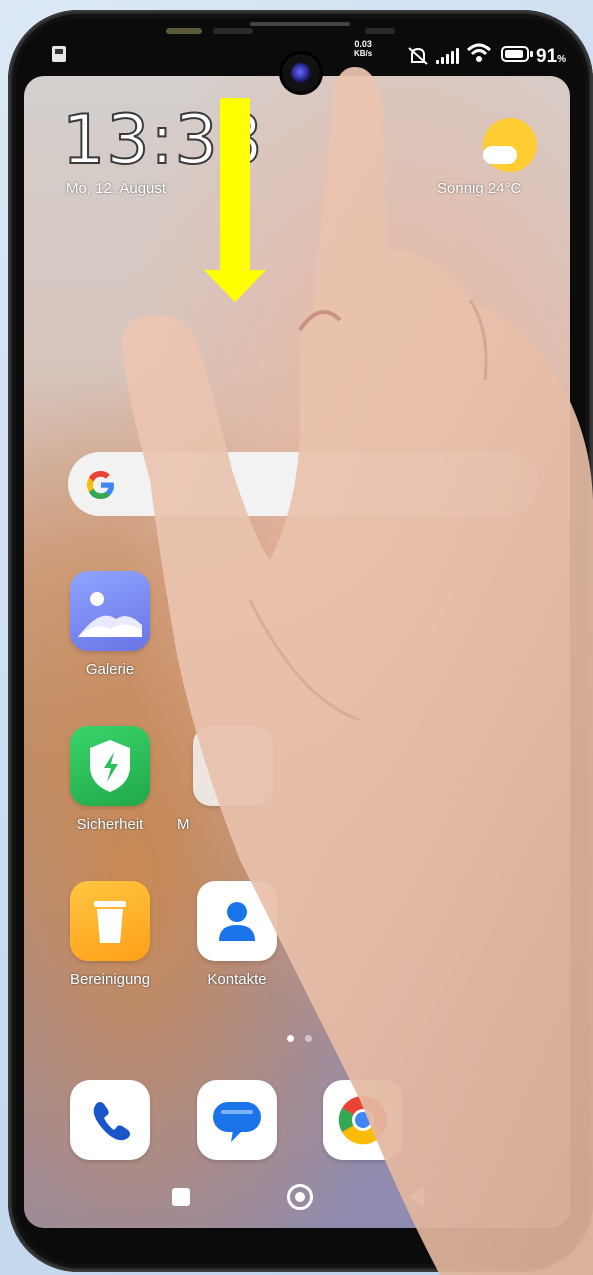 This screenshot has height=1275, width=593. I want to click on cleaner-icon, so click(110, 921).